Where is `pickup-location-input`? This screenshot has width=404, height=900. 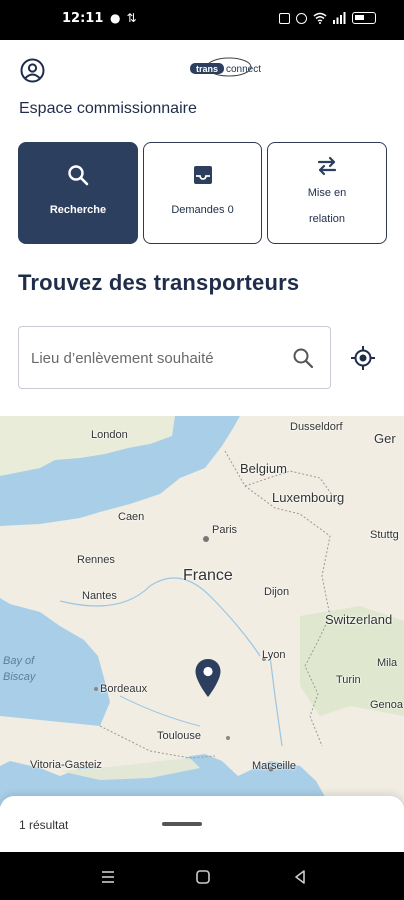 pickup-location-input is located at coordinates (156, 358).